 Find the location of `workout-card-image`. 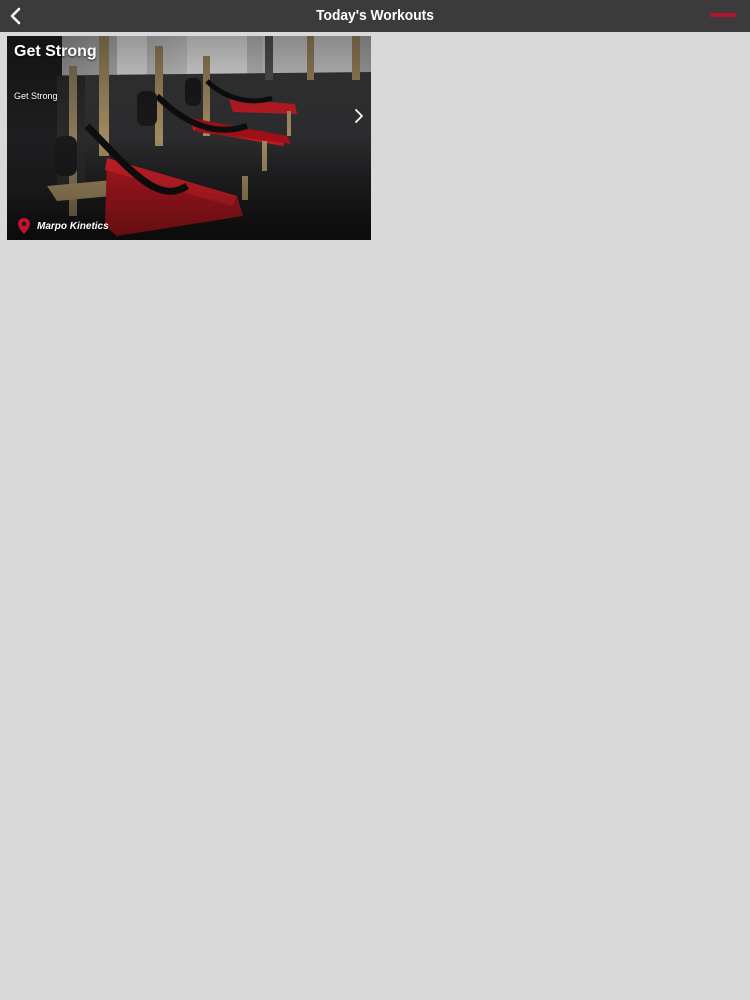

workout-card-image is located at coordinates (189, 138).